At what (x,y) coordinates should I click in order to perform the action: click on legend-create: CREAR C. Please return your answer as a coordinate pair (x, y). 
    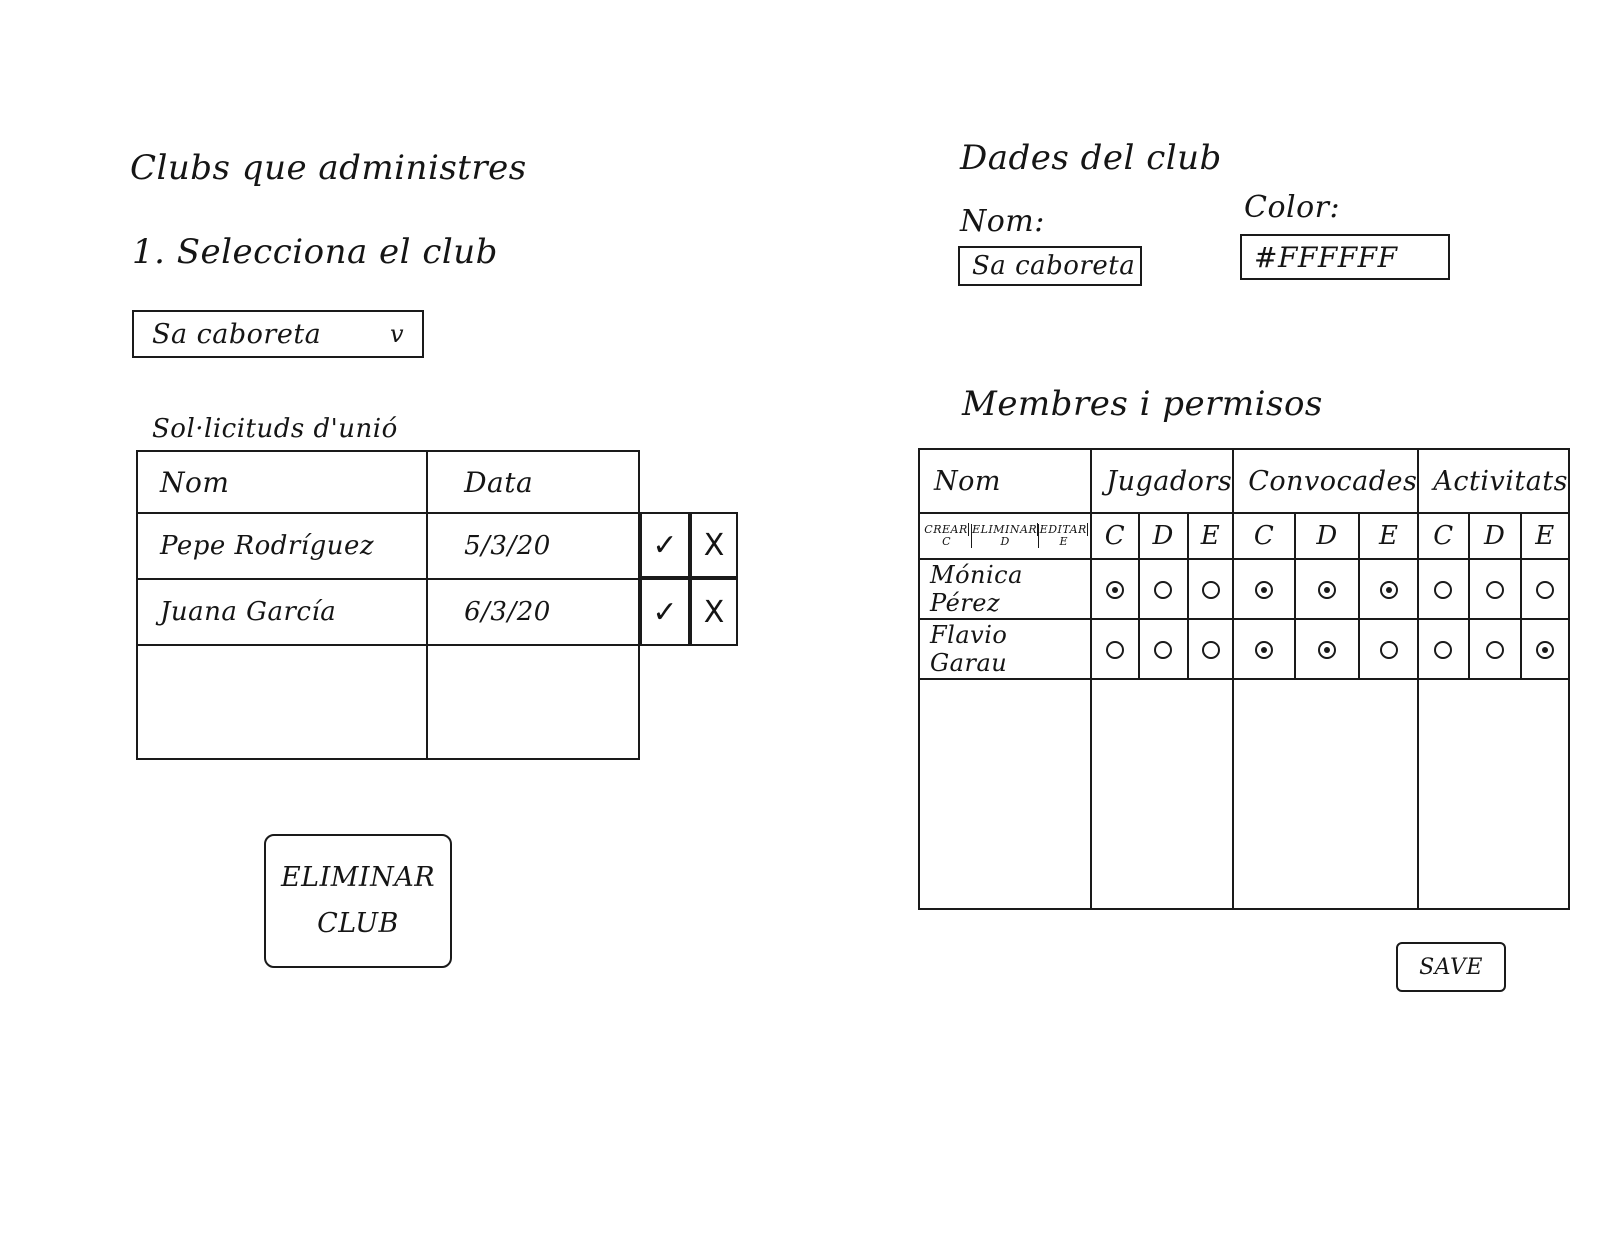
    Looking at the image, I should click on (947, 535).